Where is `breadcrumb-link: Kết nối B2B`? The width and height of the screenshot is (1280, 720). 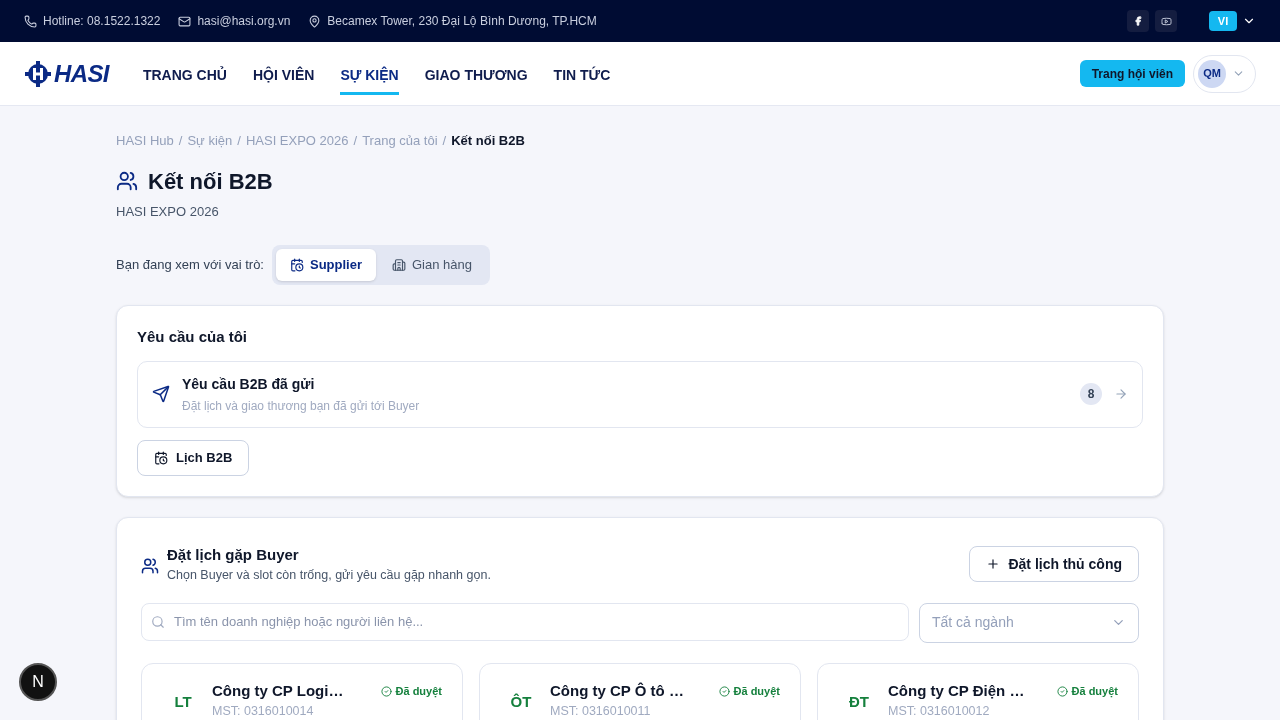 breadcrumb-link: Kết nối B2B is located at coordinates (488, 141).